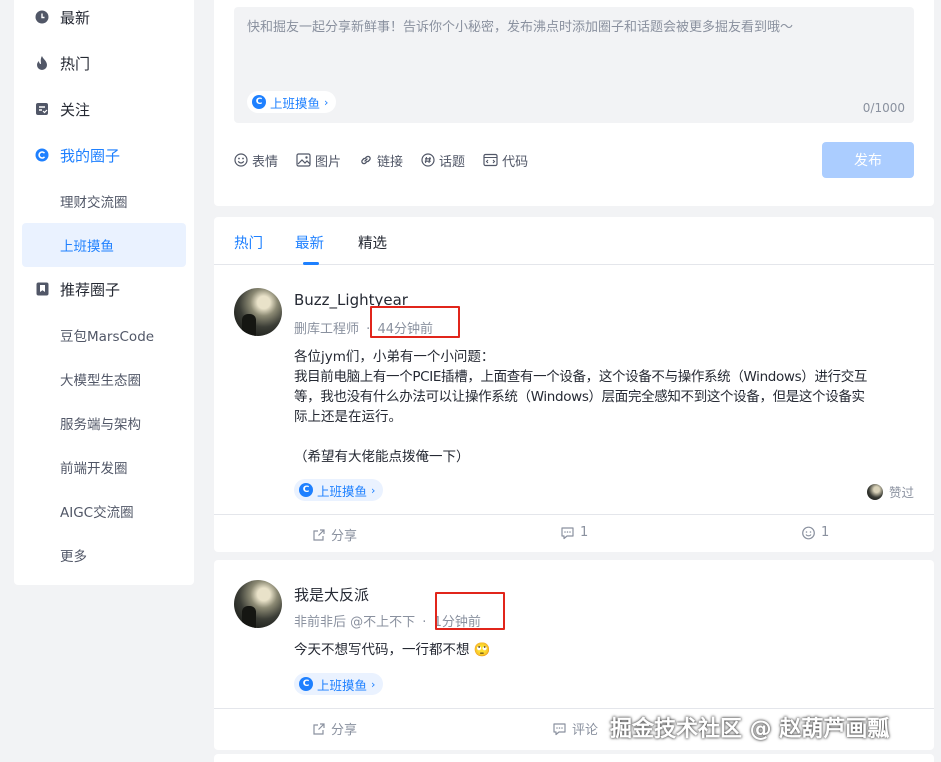 This screenshot has height=762, width=941. I want to click on sidebar-subitem-label: AIGC交流圈, so click(97, 513).